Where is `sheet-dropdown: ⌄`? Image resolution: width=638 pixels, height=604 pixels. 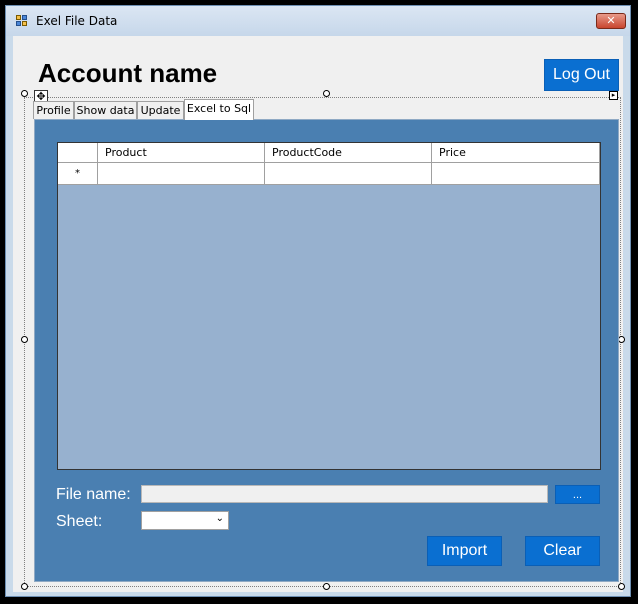 sheet-dropdown: ⌄ is located at coordinates (185, 520).